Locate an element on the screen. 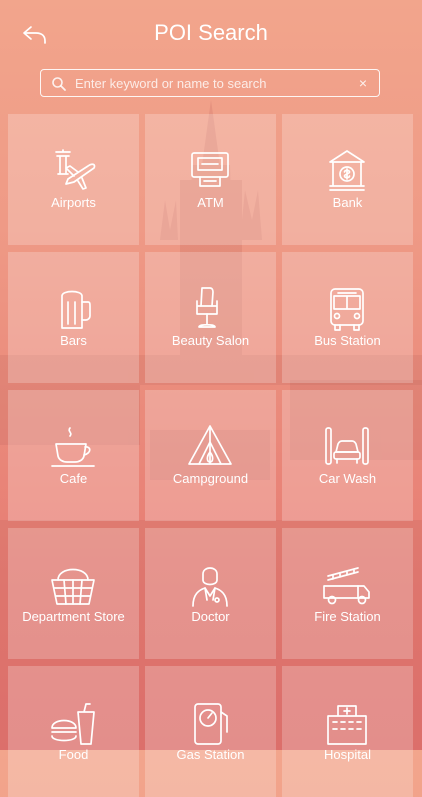 This screenshot has height=797, width=422. hospital-icon is located at coordinates (347, 725).